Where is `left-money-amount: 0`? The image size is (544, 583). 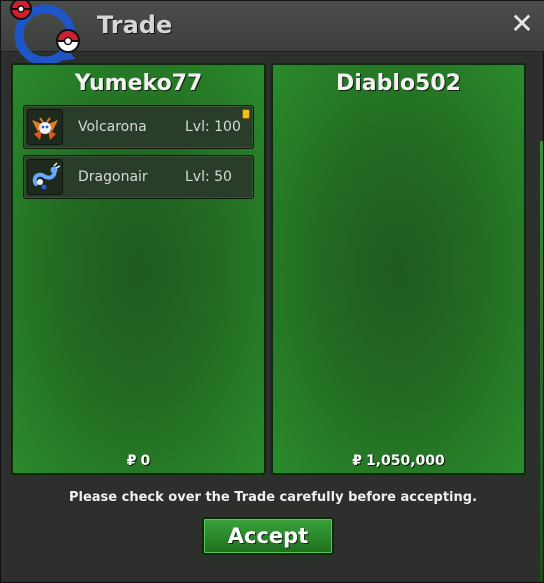
left-money-amount: 0 is located at coordinates (145, 461).